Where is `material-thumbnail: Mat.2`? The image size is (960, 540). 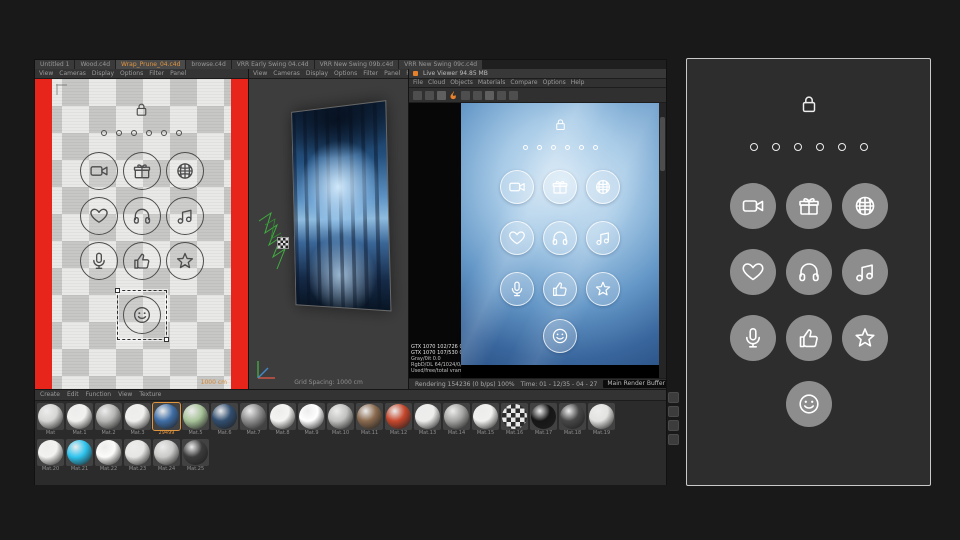 material-thumbnail: Mat.2 is located at coordinates (108, 420).